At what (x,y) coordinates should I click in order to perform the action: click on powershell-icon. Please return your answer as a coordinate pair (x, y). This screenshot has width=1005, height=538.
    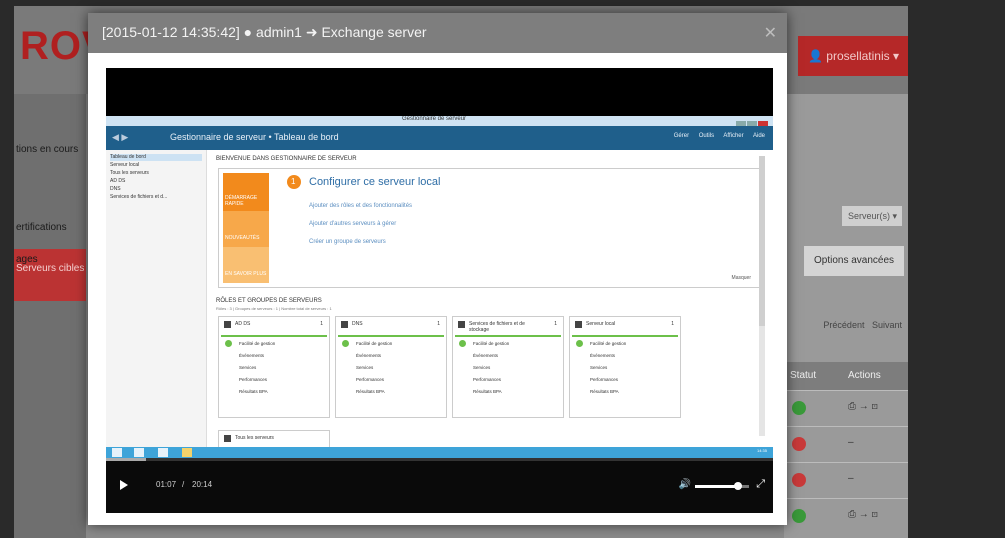
    Looking at the image, I should click on (163, 452).